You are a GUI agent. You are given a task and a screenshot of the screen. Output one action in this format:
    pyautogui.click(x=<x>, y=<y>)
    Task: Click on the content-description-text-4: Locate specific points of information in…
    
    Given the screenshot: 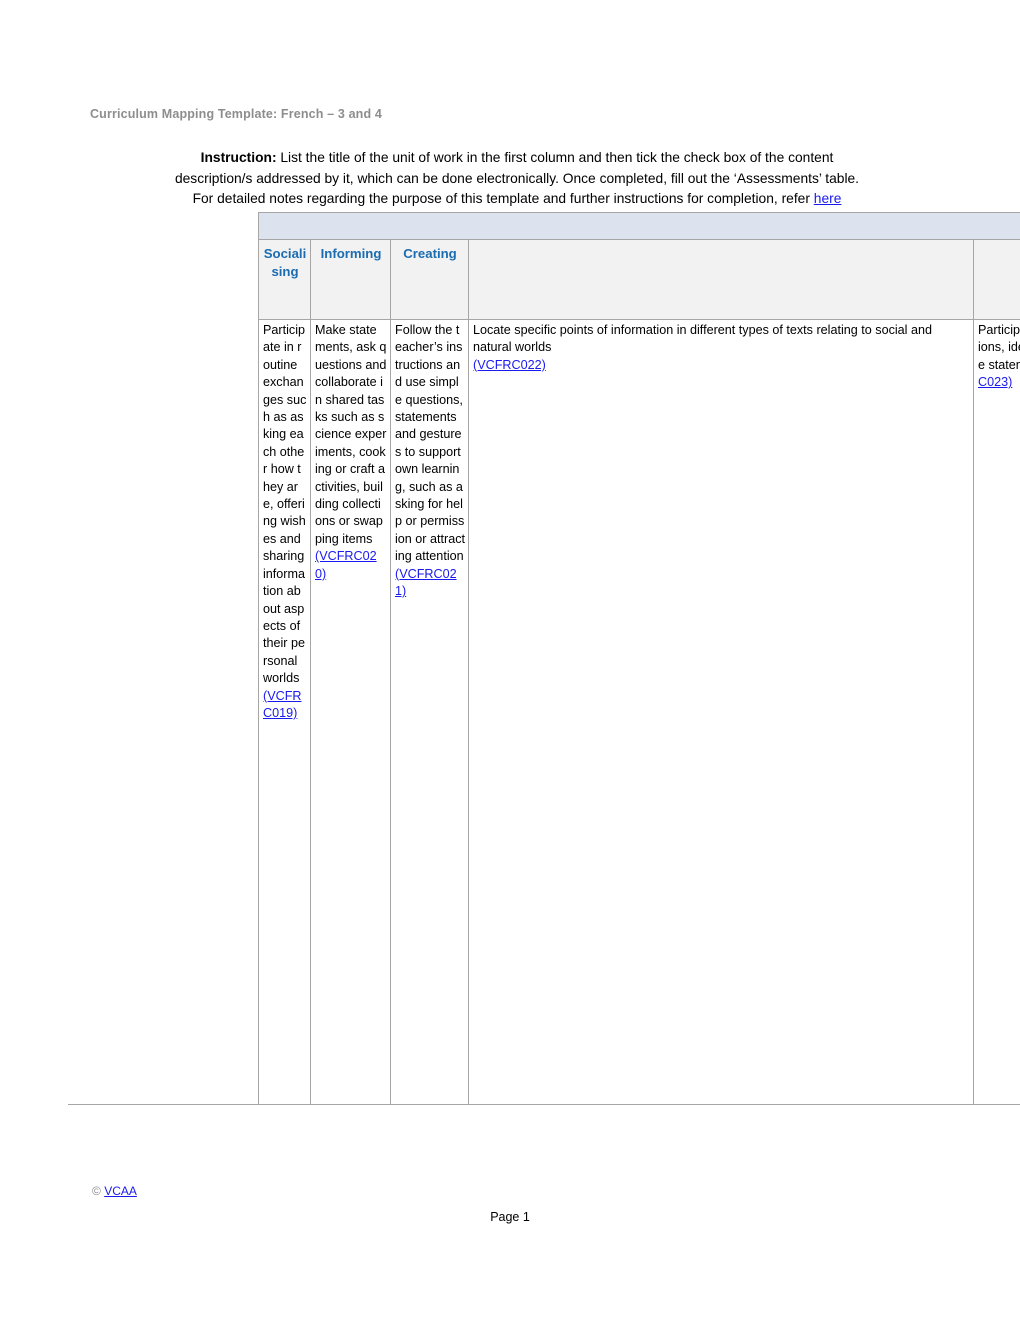 What is the action you would take?
    pyautogui.click(x=702, y=339)
    